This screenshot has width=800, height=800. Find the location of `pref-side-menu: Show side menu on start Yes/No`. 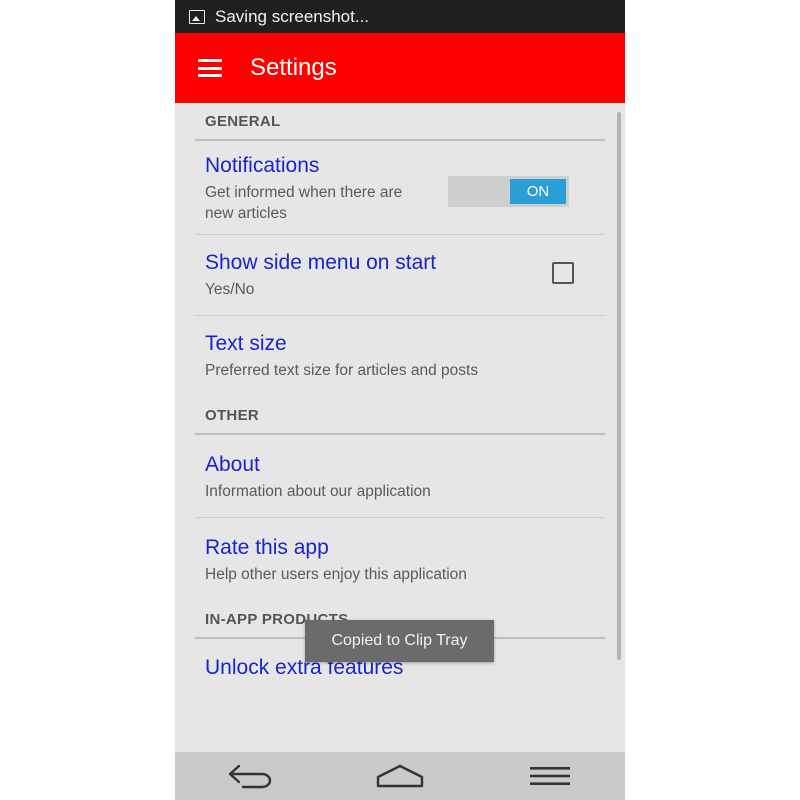

pref-side-menu: Show side menu on start Yes/No is located at coordinates (400, 275).